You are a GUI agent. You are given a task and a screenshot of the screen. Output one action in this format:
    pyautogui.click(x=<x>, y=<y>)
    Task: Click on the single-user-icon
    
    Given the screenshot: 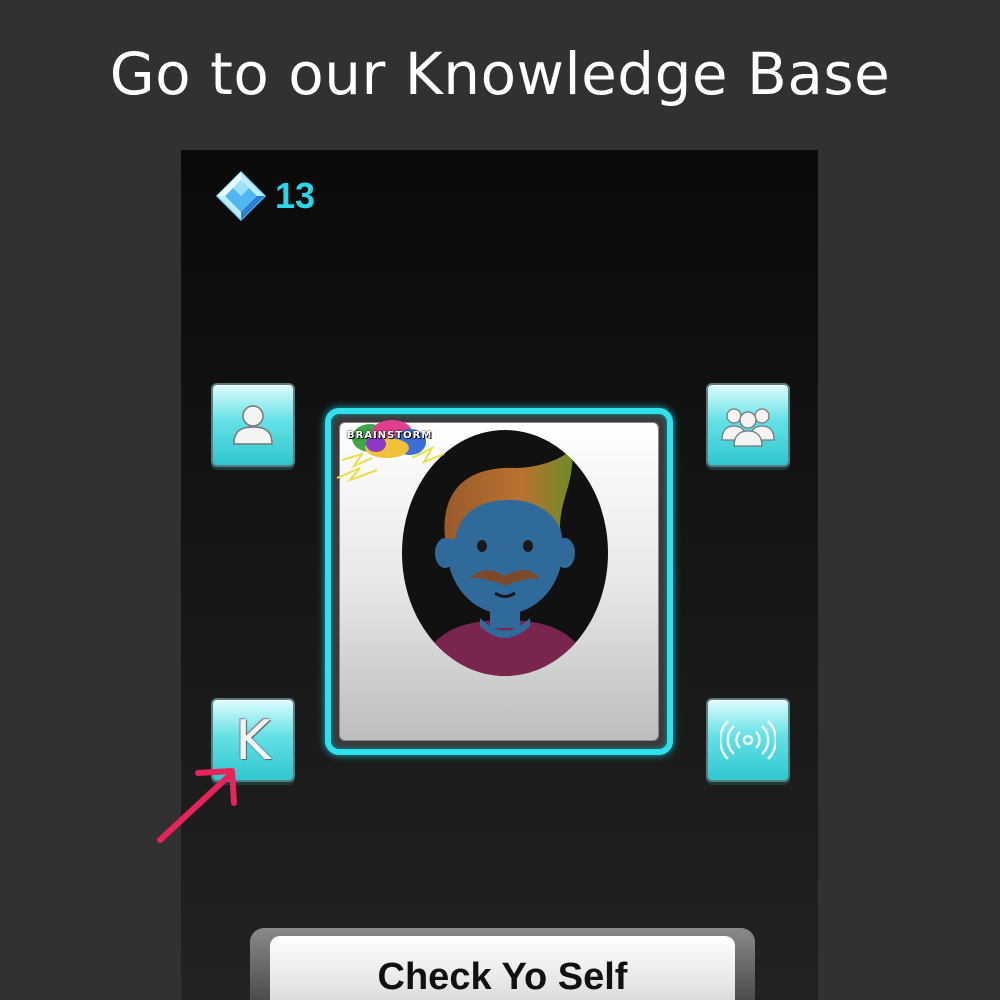 What is the action you would take?
    pyautogui.click(x=253, y=425)
    